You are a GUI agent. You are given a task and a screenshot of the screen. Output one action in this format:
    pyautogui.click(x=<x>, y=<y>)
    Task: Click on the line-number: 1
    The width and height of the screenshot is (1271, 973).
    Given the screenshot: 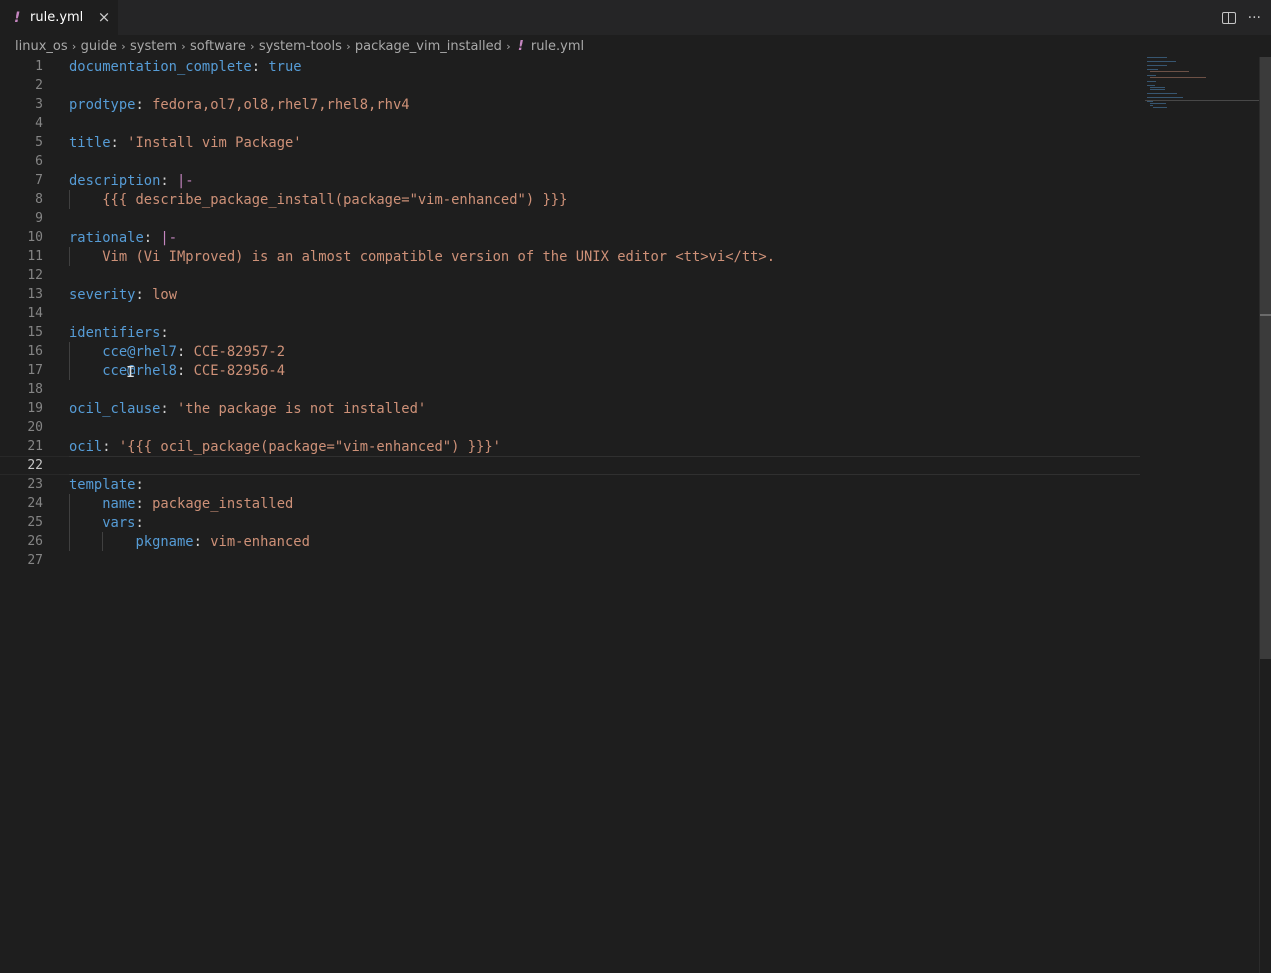 What is the action you would take?
    pyautogui.click(x=39, y=66)
    